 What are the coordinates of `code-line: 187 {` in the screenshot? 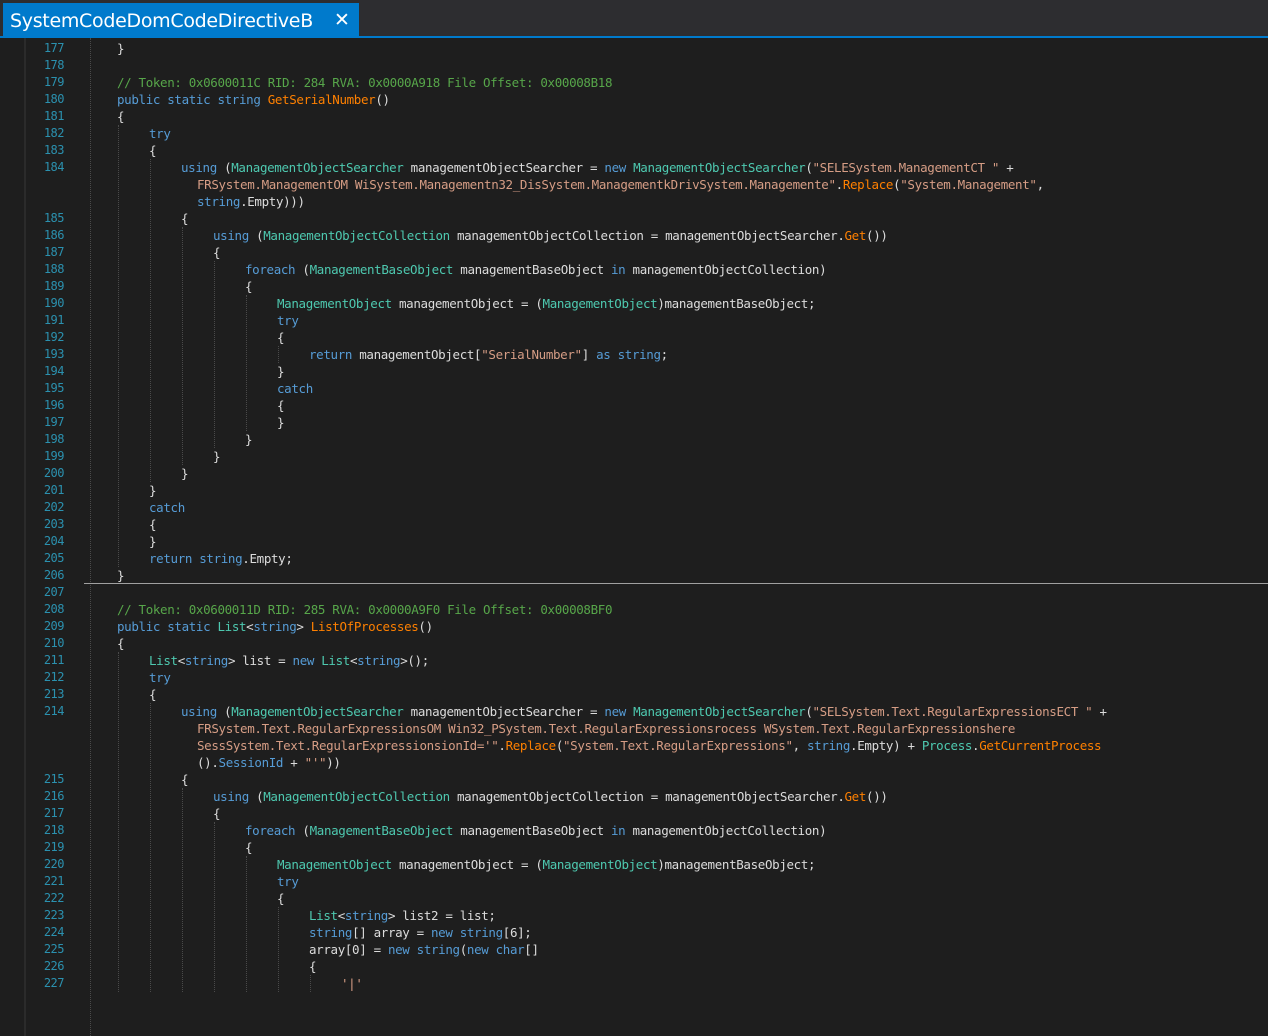 It's located at (634, 252).